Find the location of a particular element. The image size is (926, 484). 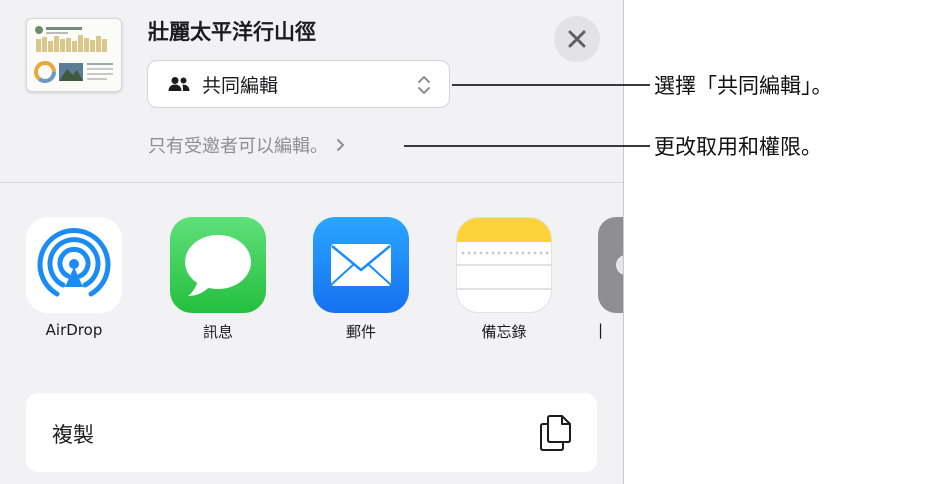

chevron-right-icon is located at coordinates (340, 145).